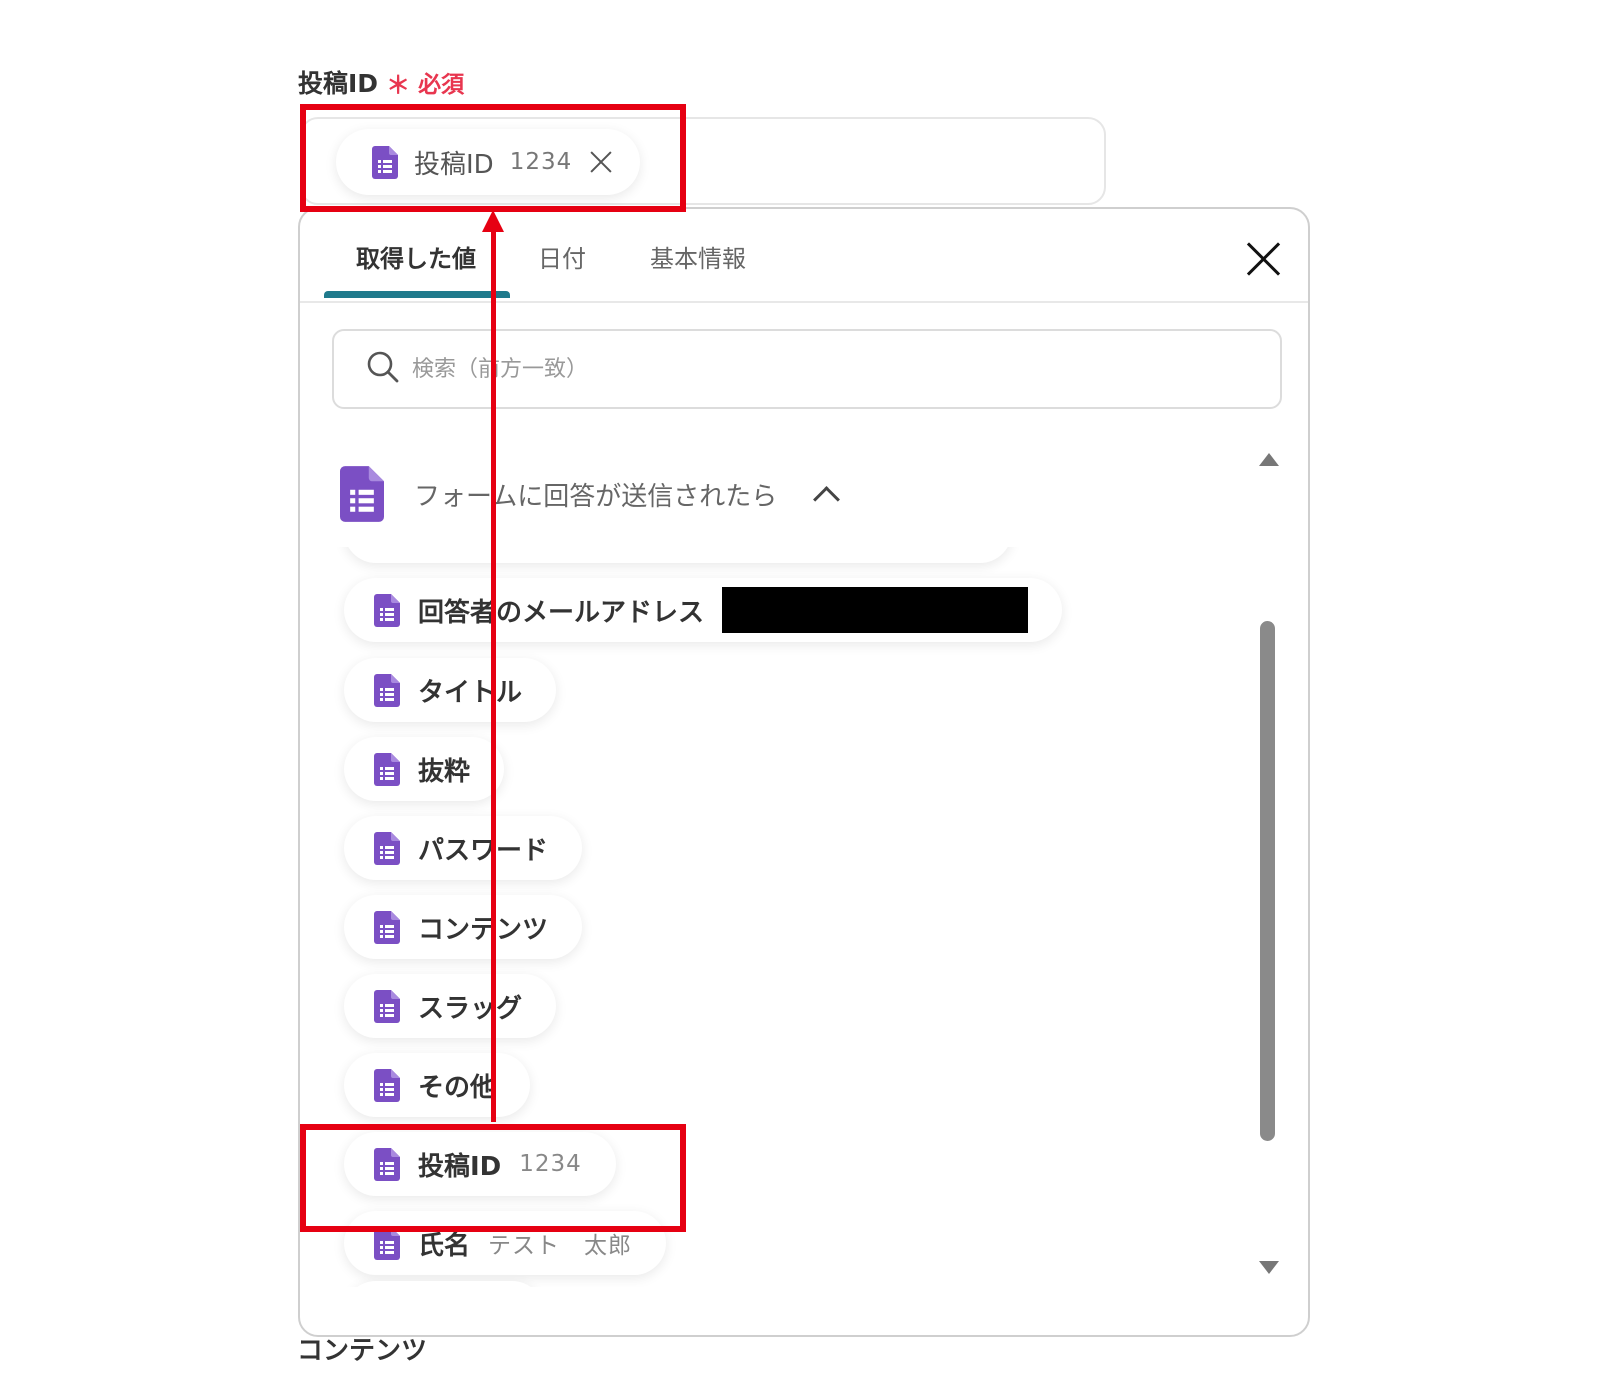 Image resolution: width=1600 pixels, height=1380 pixels. I want to click on tab-bar: 取得した値 日付 基本情報, so click(804, 256).